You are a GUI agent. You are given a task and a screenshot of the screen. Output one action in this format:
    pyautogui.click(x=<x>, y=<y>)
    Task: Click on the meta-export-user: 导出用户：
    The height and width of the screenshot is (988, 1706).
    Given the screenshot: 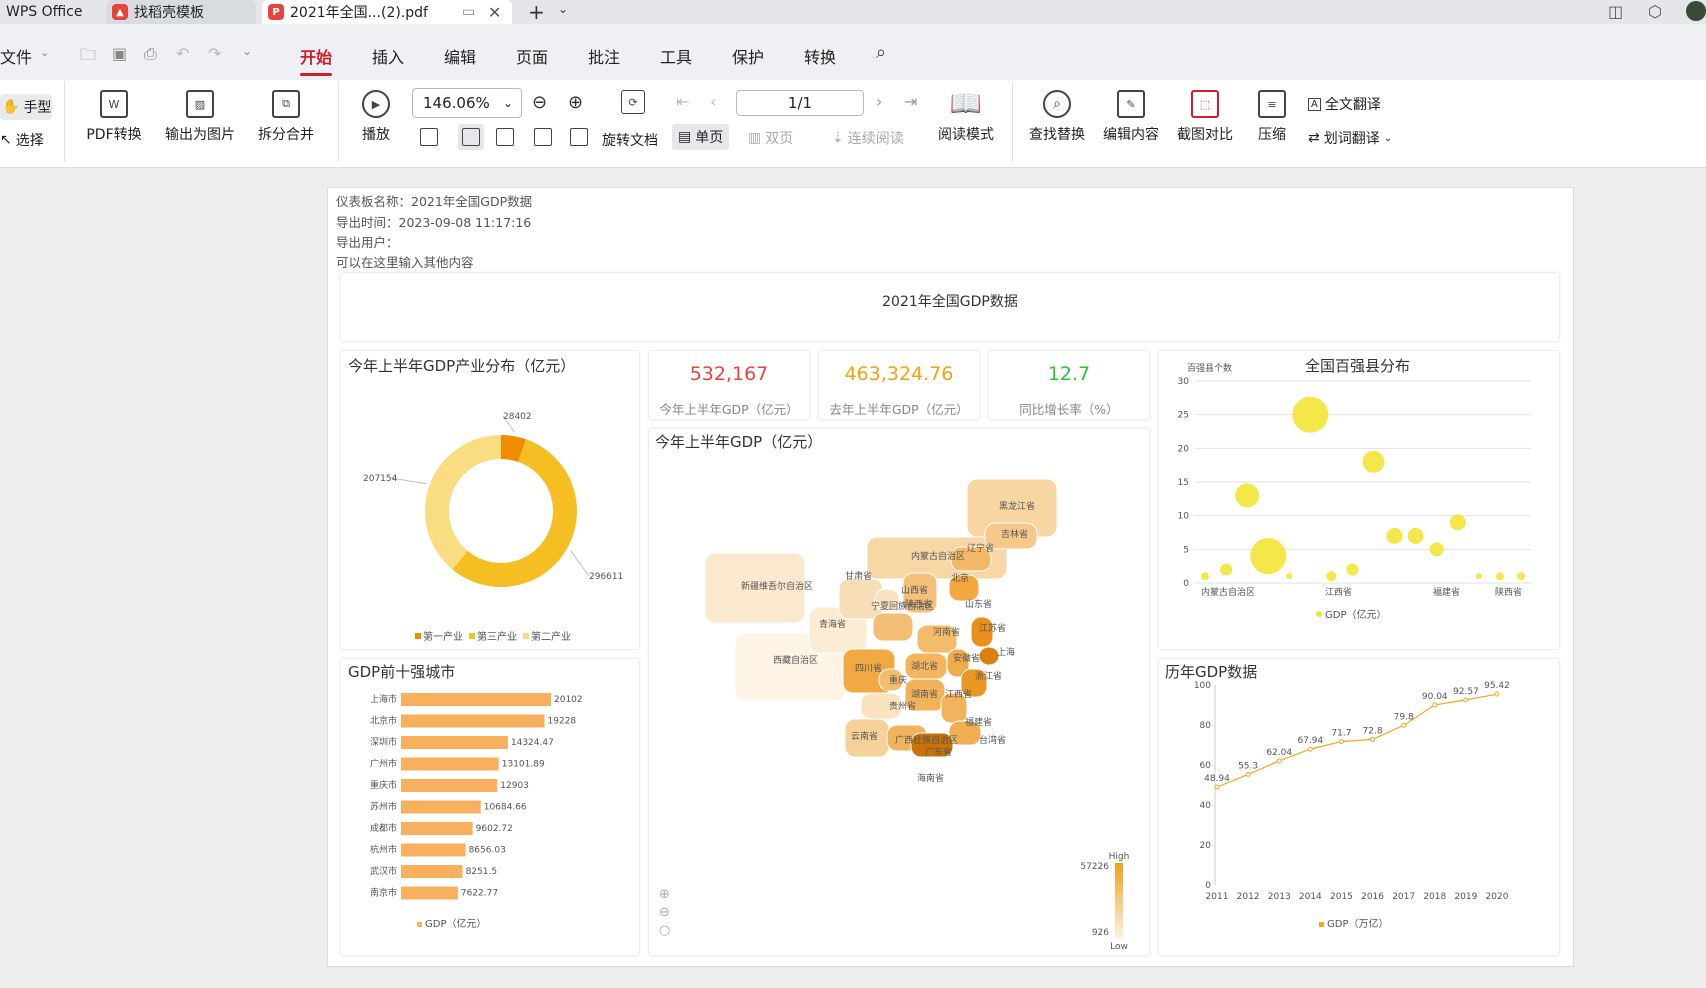 What is the action you would take?
    pyautogui.click(x=367, y=242)
    